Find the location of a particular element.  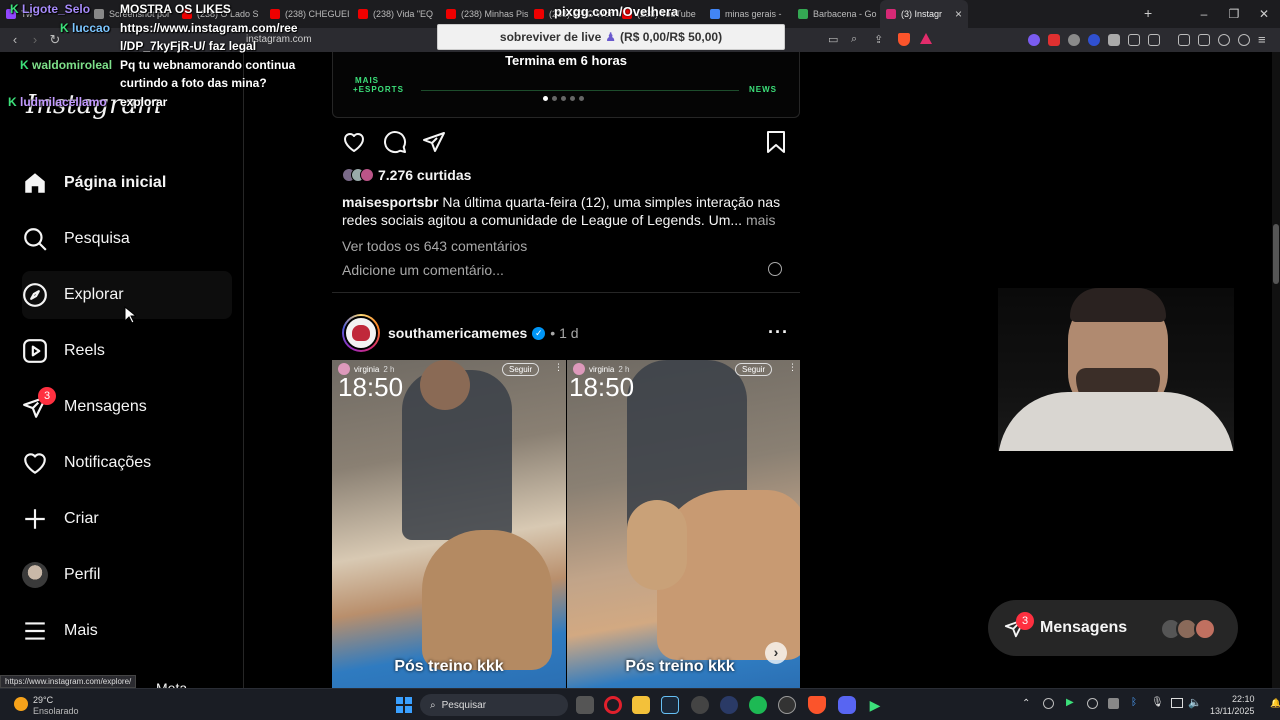

story-follow: Seguir is located at coordinates (521, 369).